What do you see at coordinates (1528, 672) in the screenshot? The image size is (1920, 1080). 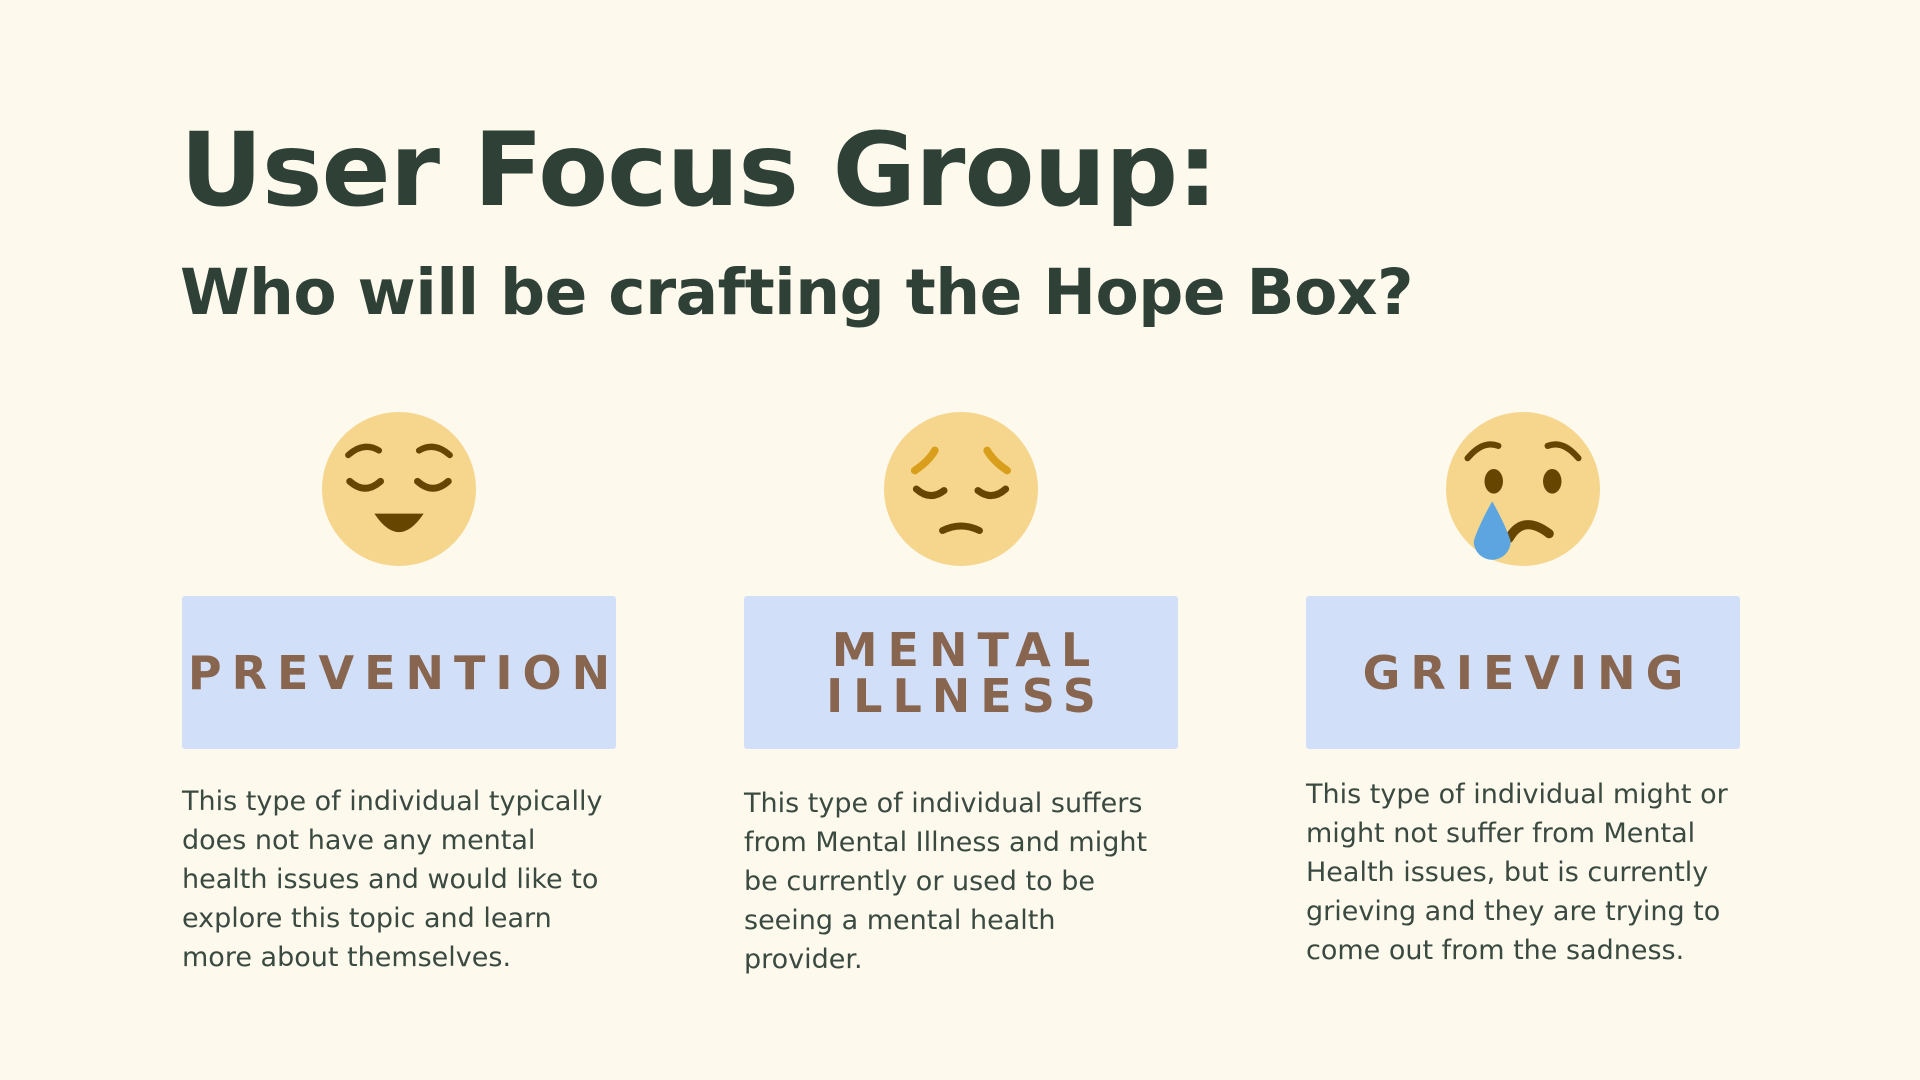 I see `group-label: GRIEVING` at bounding box center [1528, 672].